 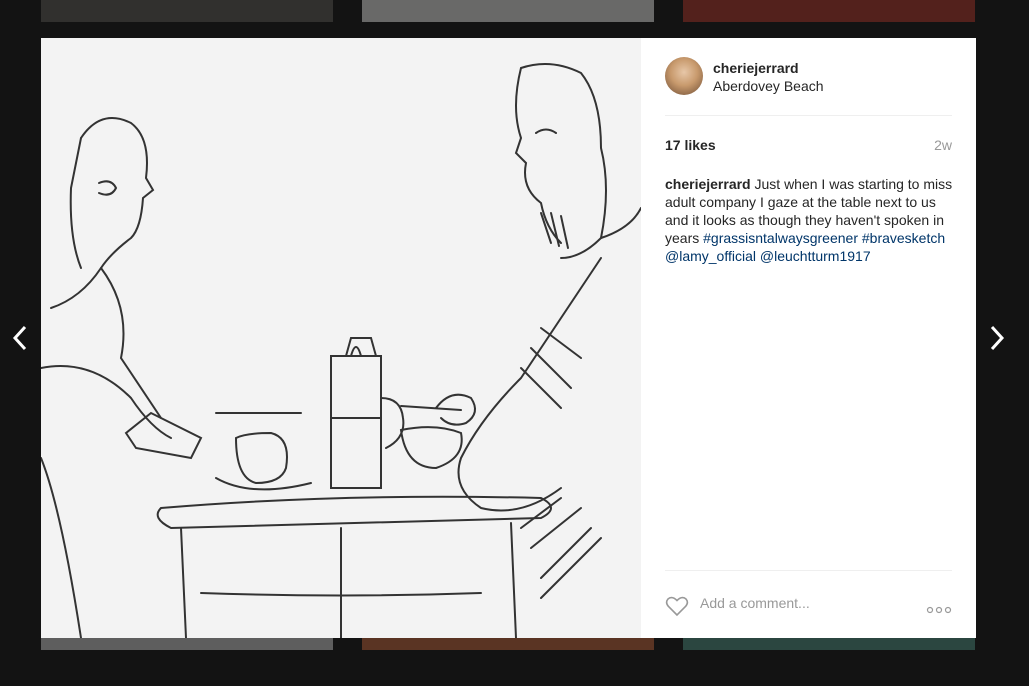 What do you see at coordinates (768, 86) in the screenshot?
I see `location-link: Aberdovey Beach` at bounding box center [768, 86].